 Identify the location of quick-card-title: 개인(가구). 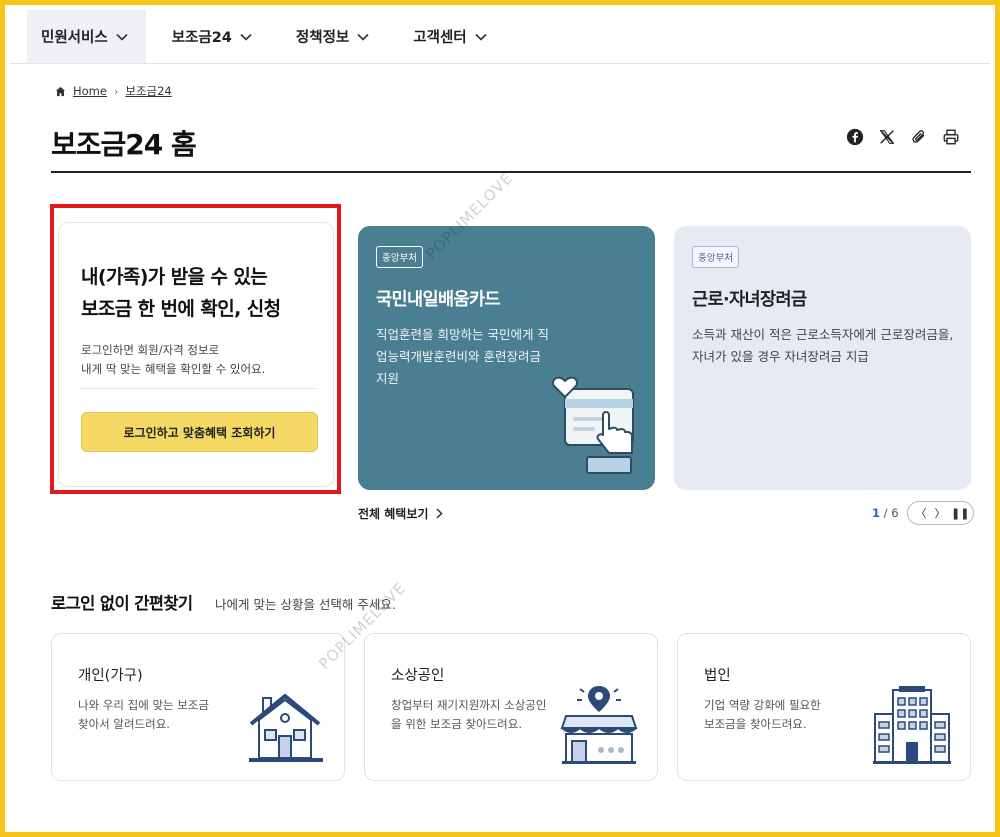
(110, 676).